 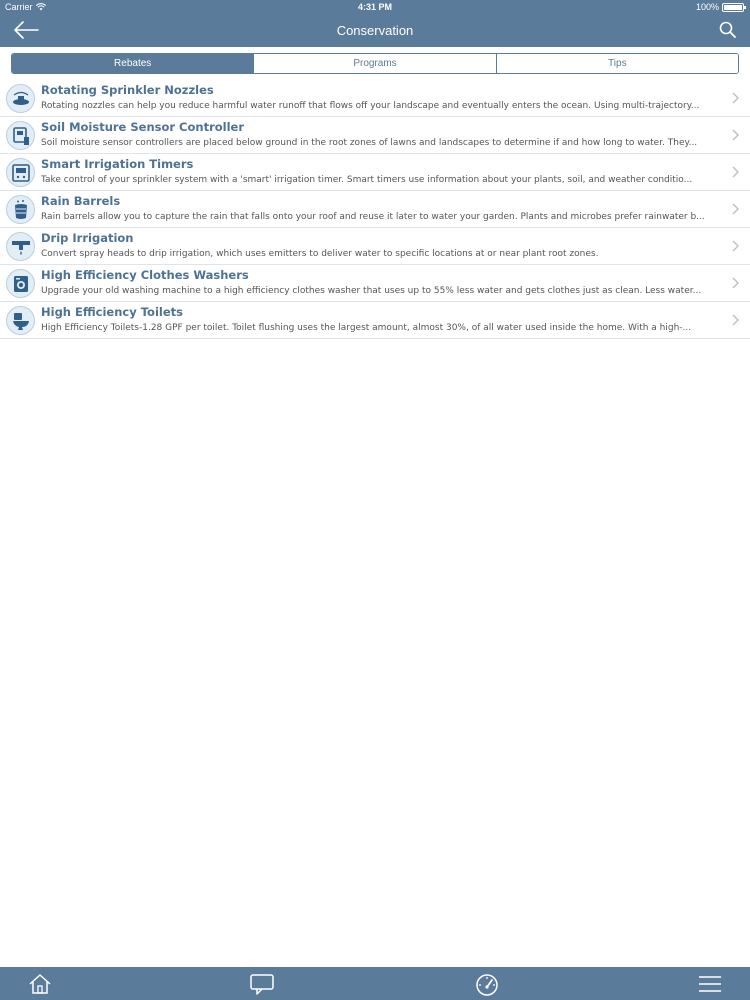 I want to click on speedometer-icon, so click(x=487, y=984).